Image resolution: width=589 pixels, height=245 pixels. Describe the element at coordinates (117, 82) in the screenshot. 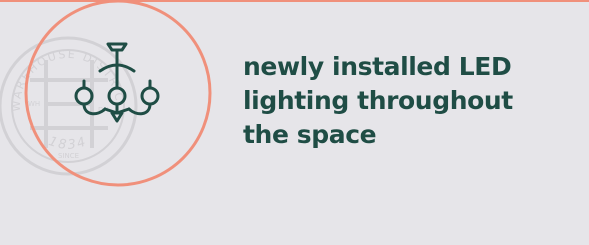

I see `chandelier-icon` at that location.